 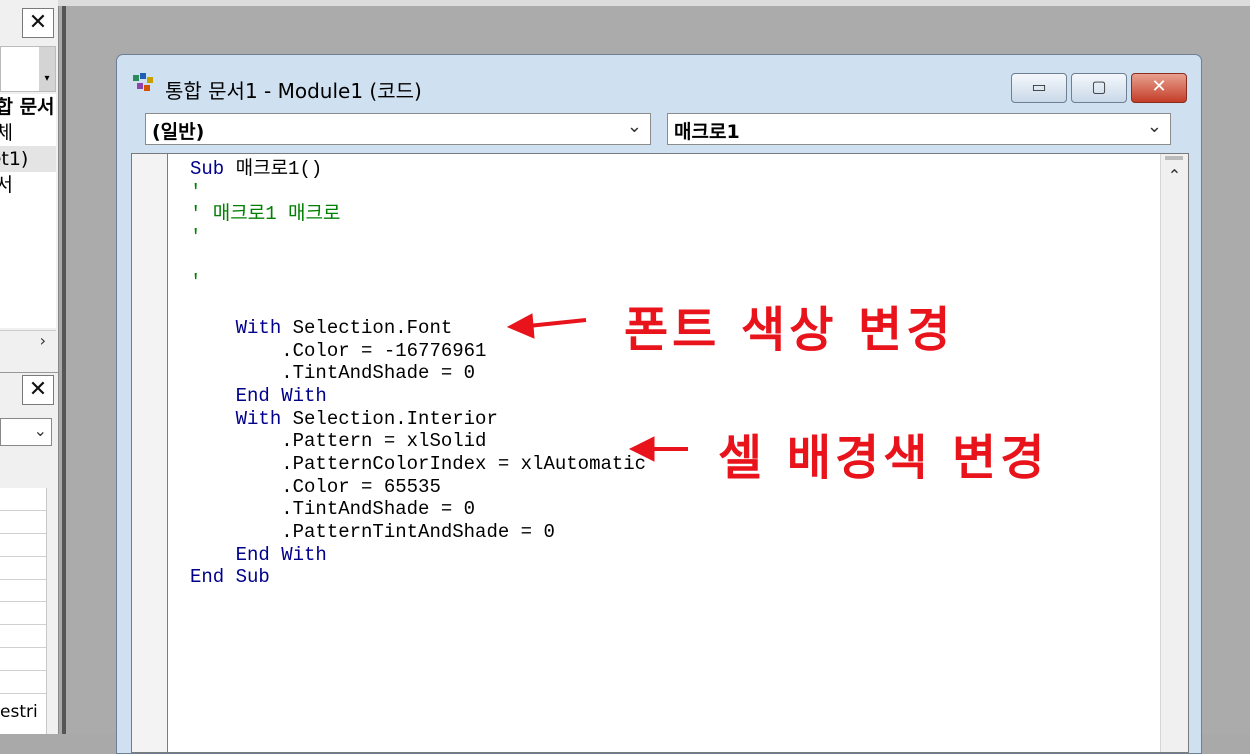 What do you see at coordinates (597, 387) in the screenshot?
I see `annotation-arrows` at bounding box center [597, 387].